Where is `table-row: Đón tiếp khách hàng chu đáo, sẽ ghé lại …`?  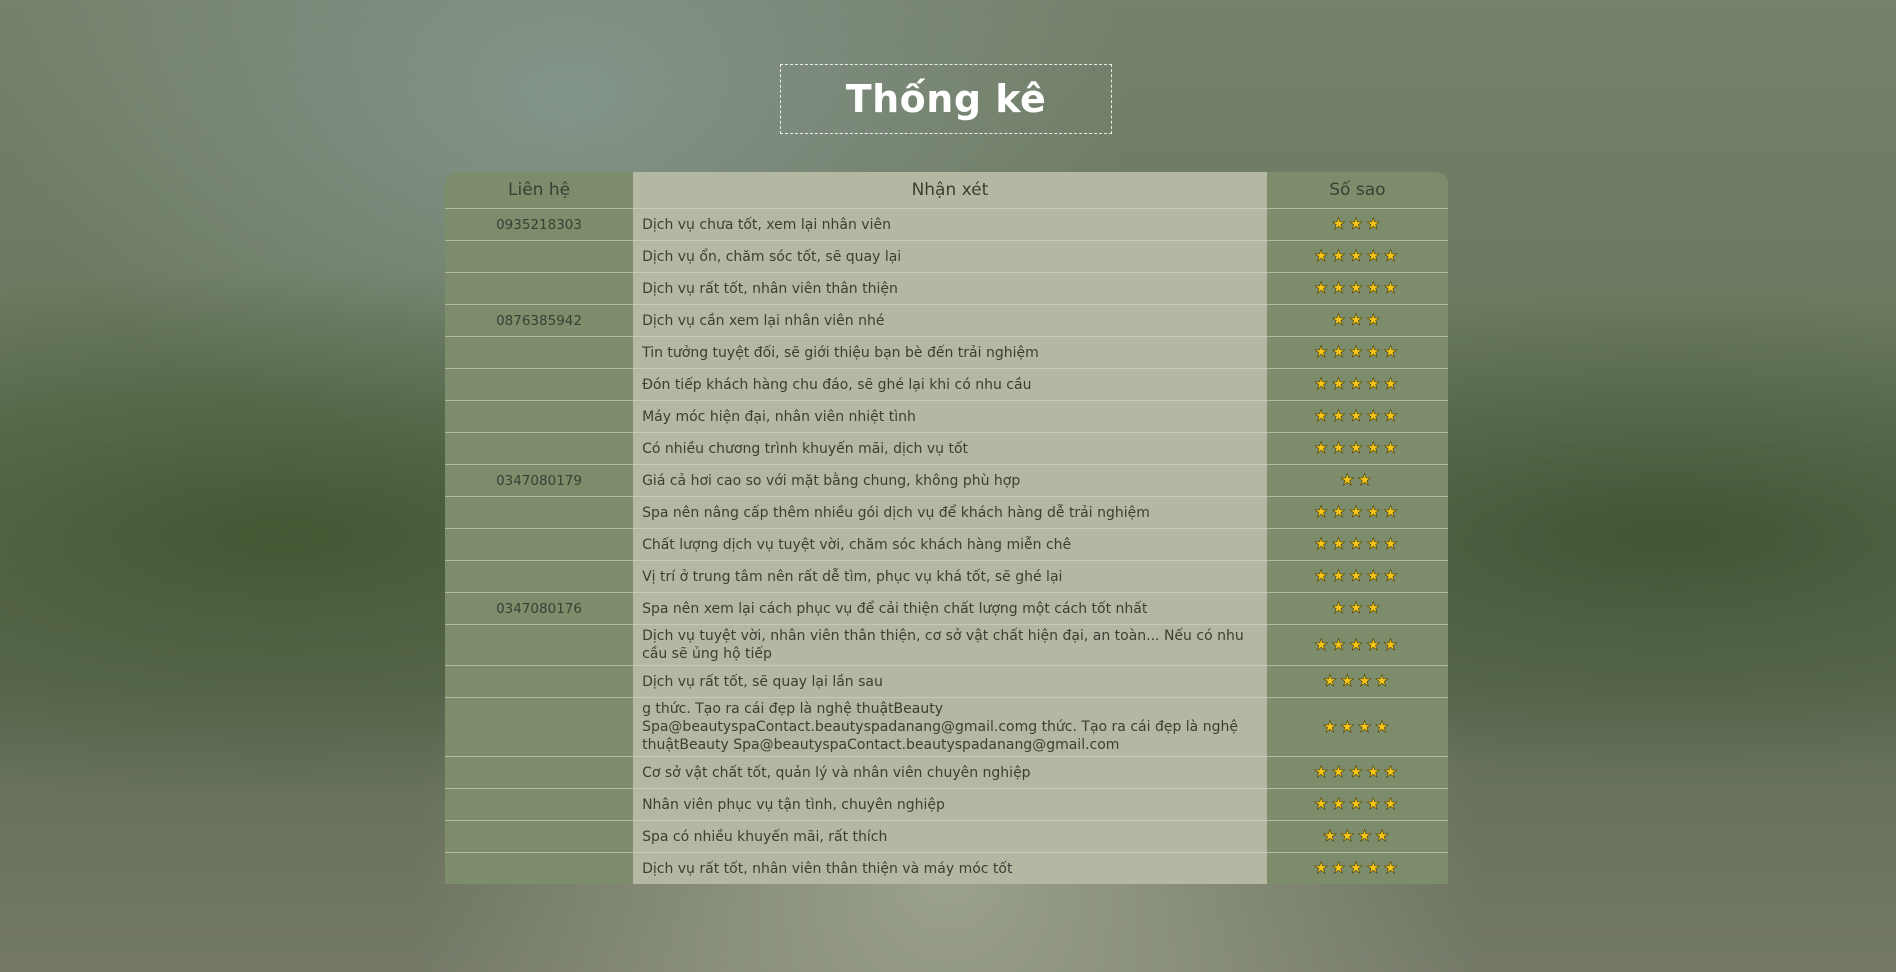 table-row: Đón tiếp khách hàng chu đáo, sẽ ghé lại … is located at coordinates (946, 384).